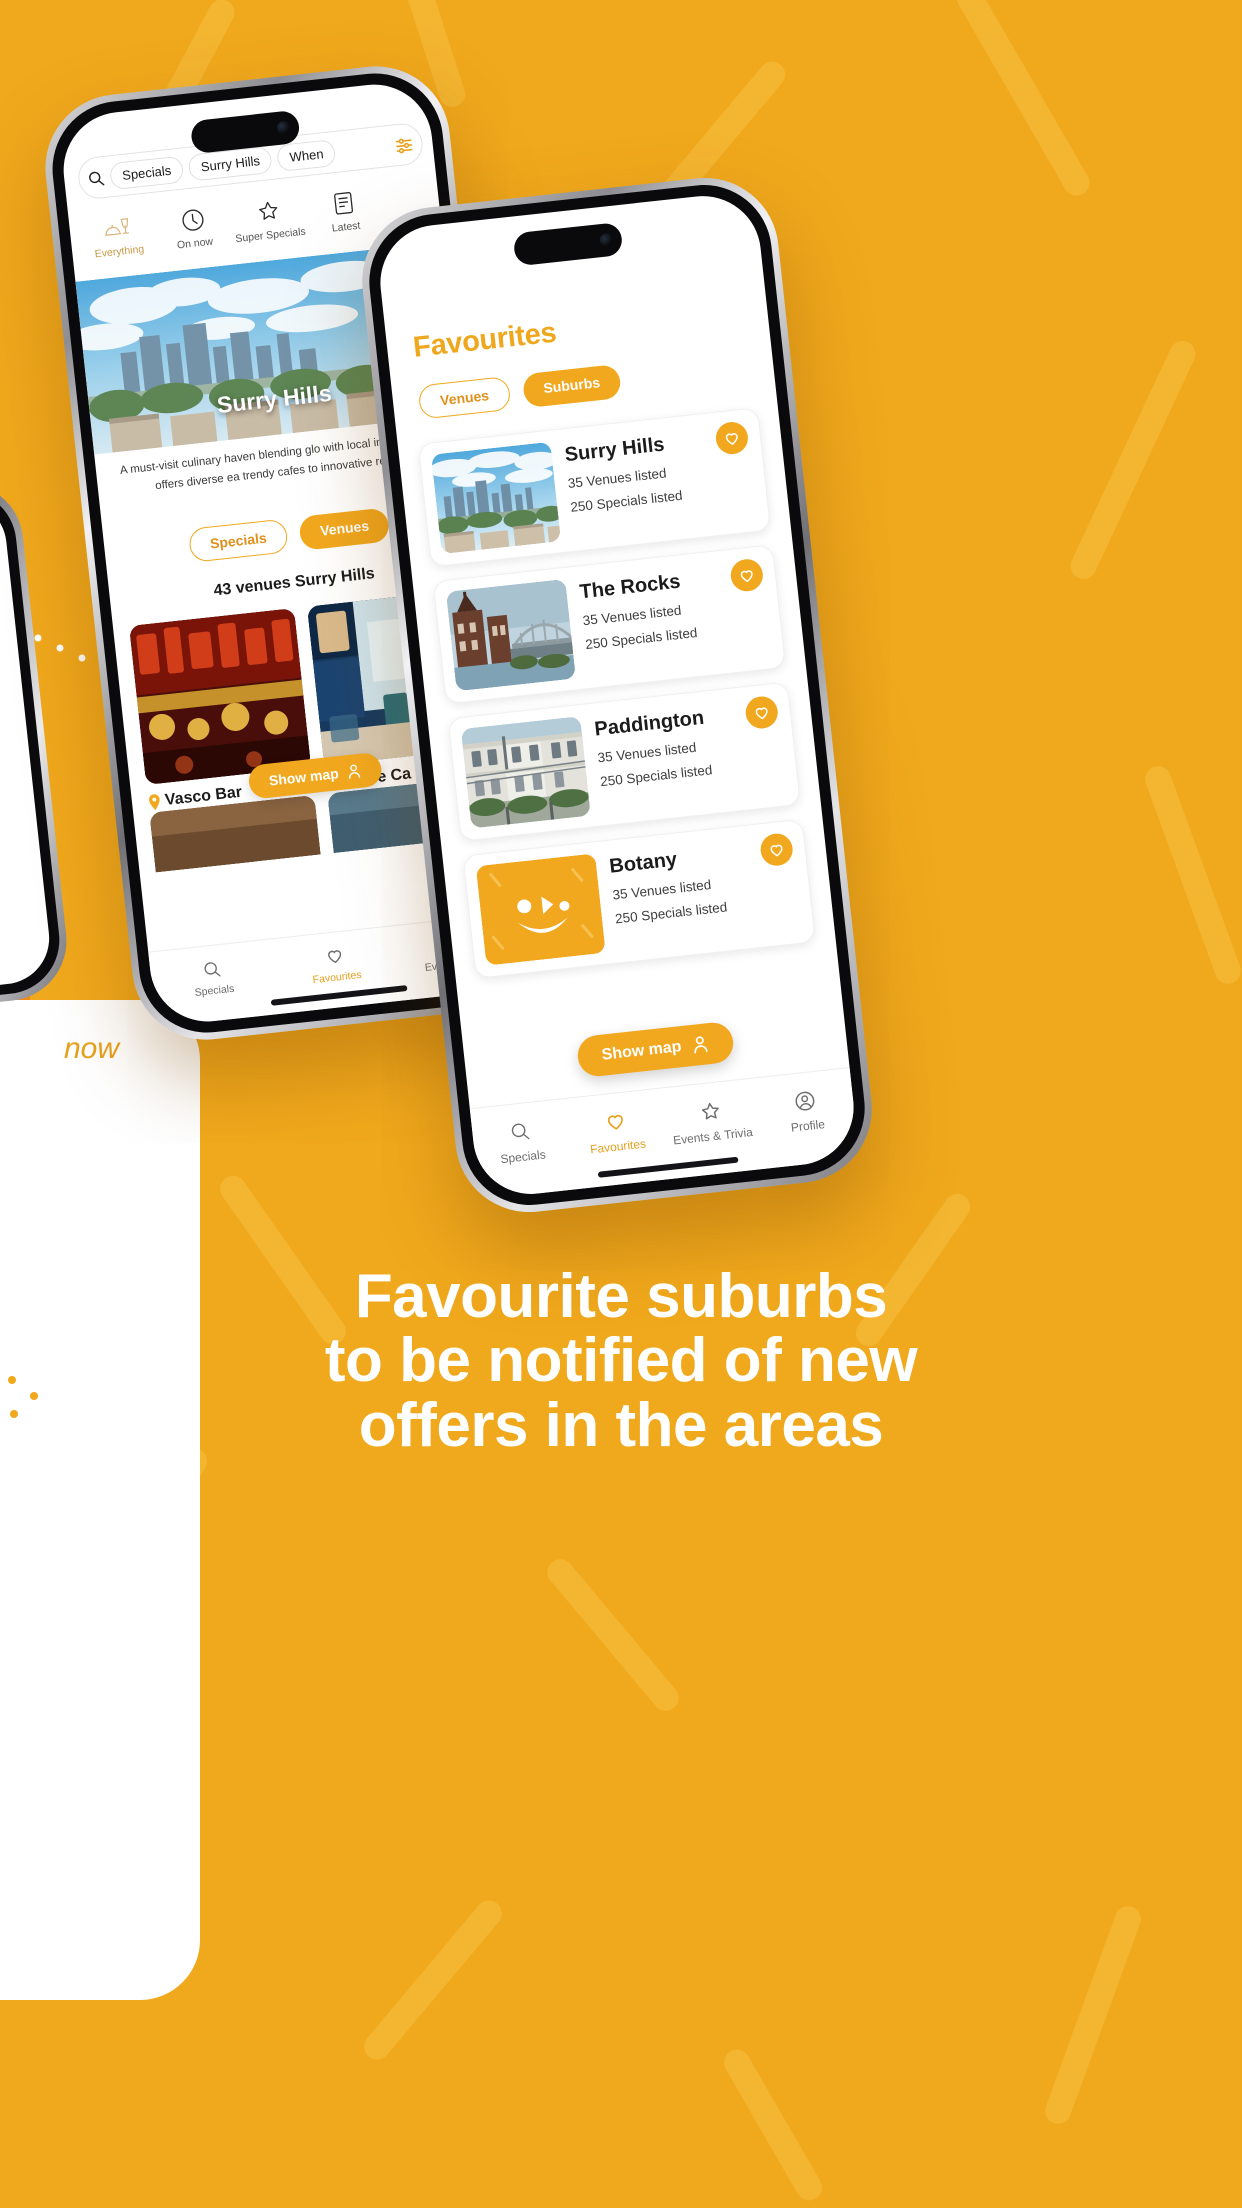  I want to click on bottom-navigation: Specials Favourites Events & Trivia, so click(664, 1133).